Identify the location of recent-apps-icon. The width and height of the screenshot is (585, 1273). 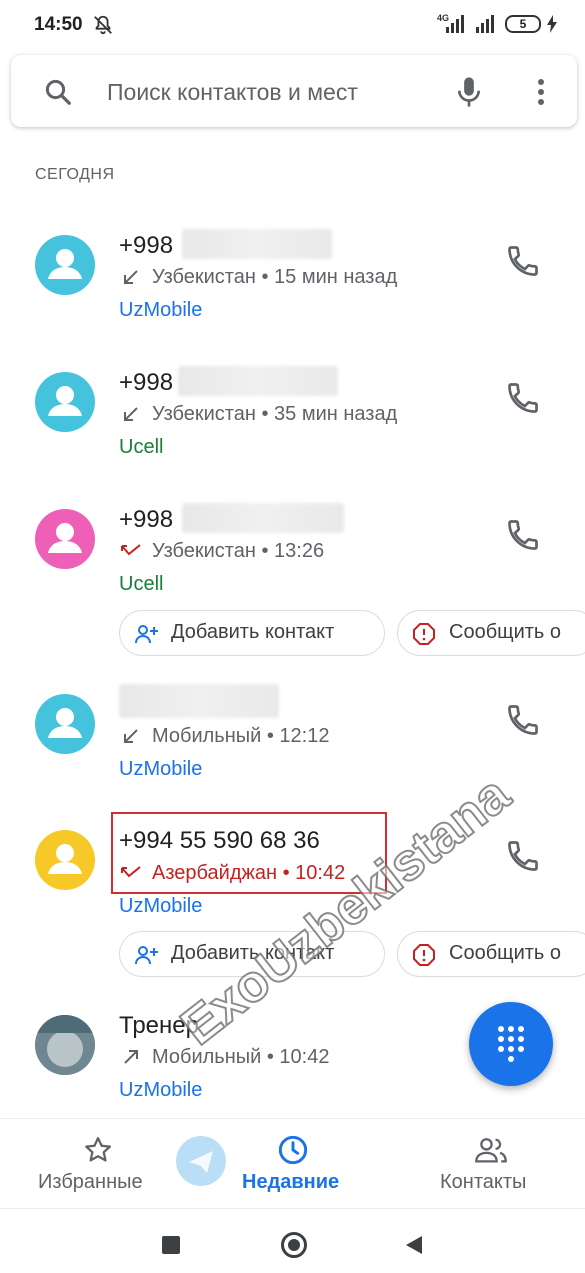
(171, 1245).